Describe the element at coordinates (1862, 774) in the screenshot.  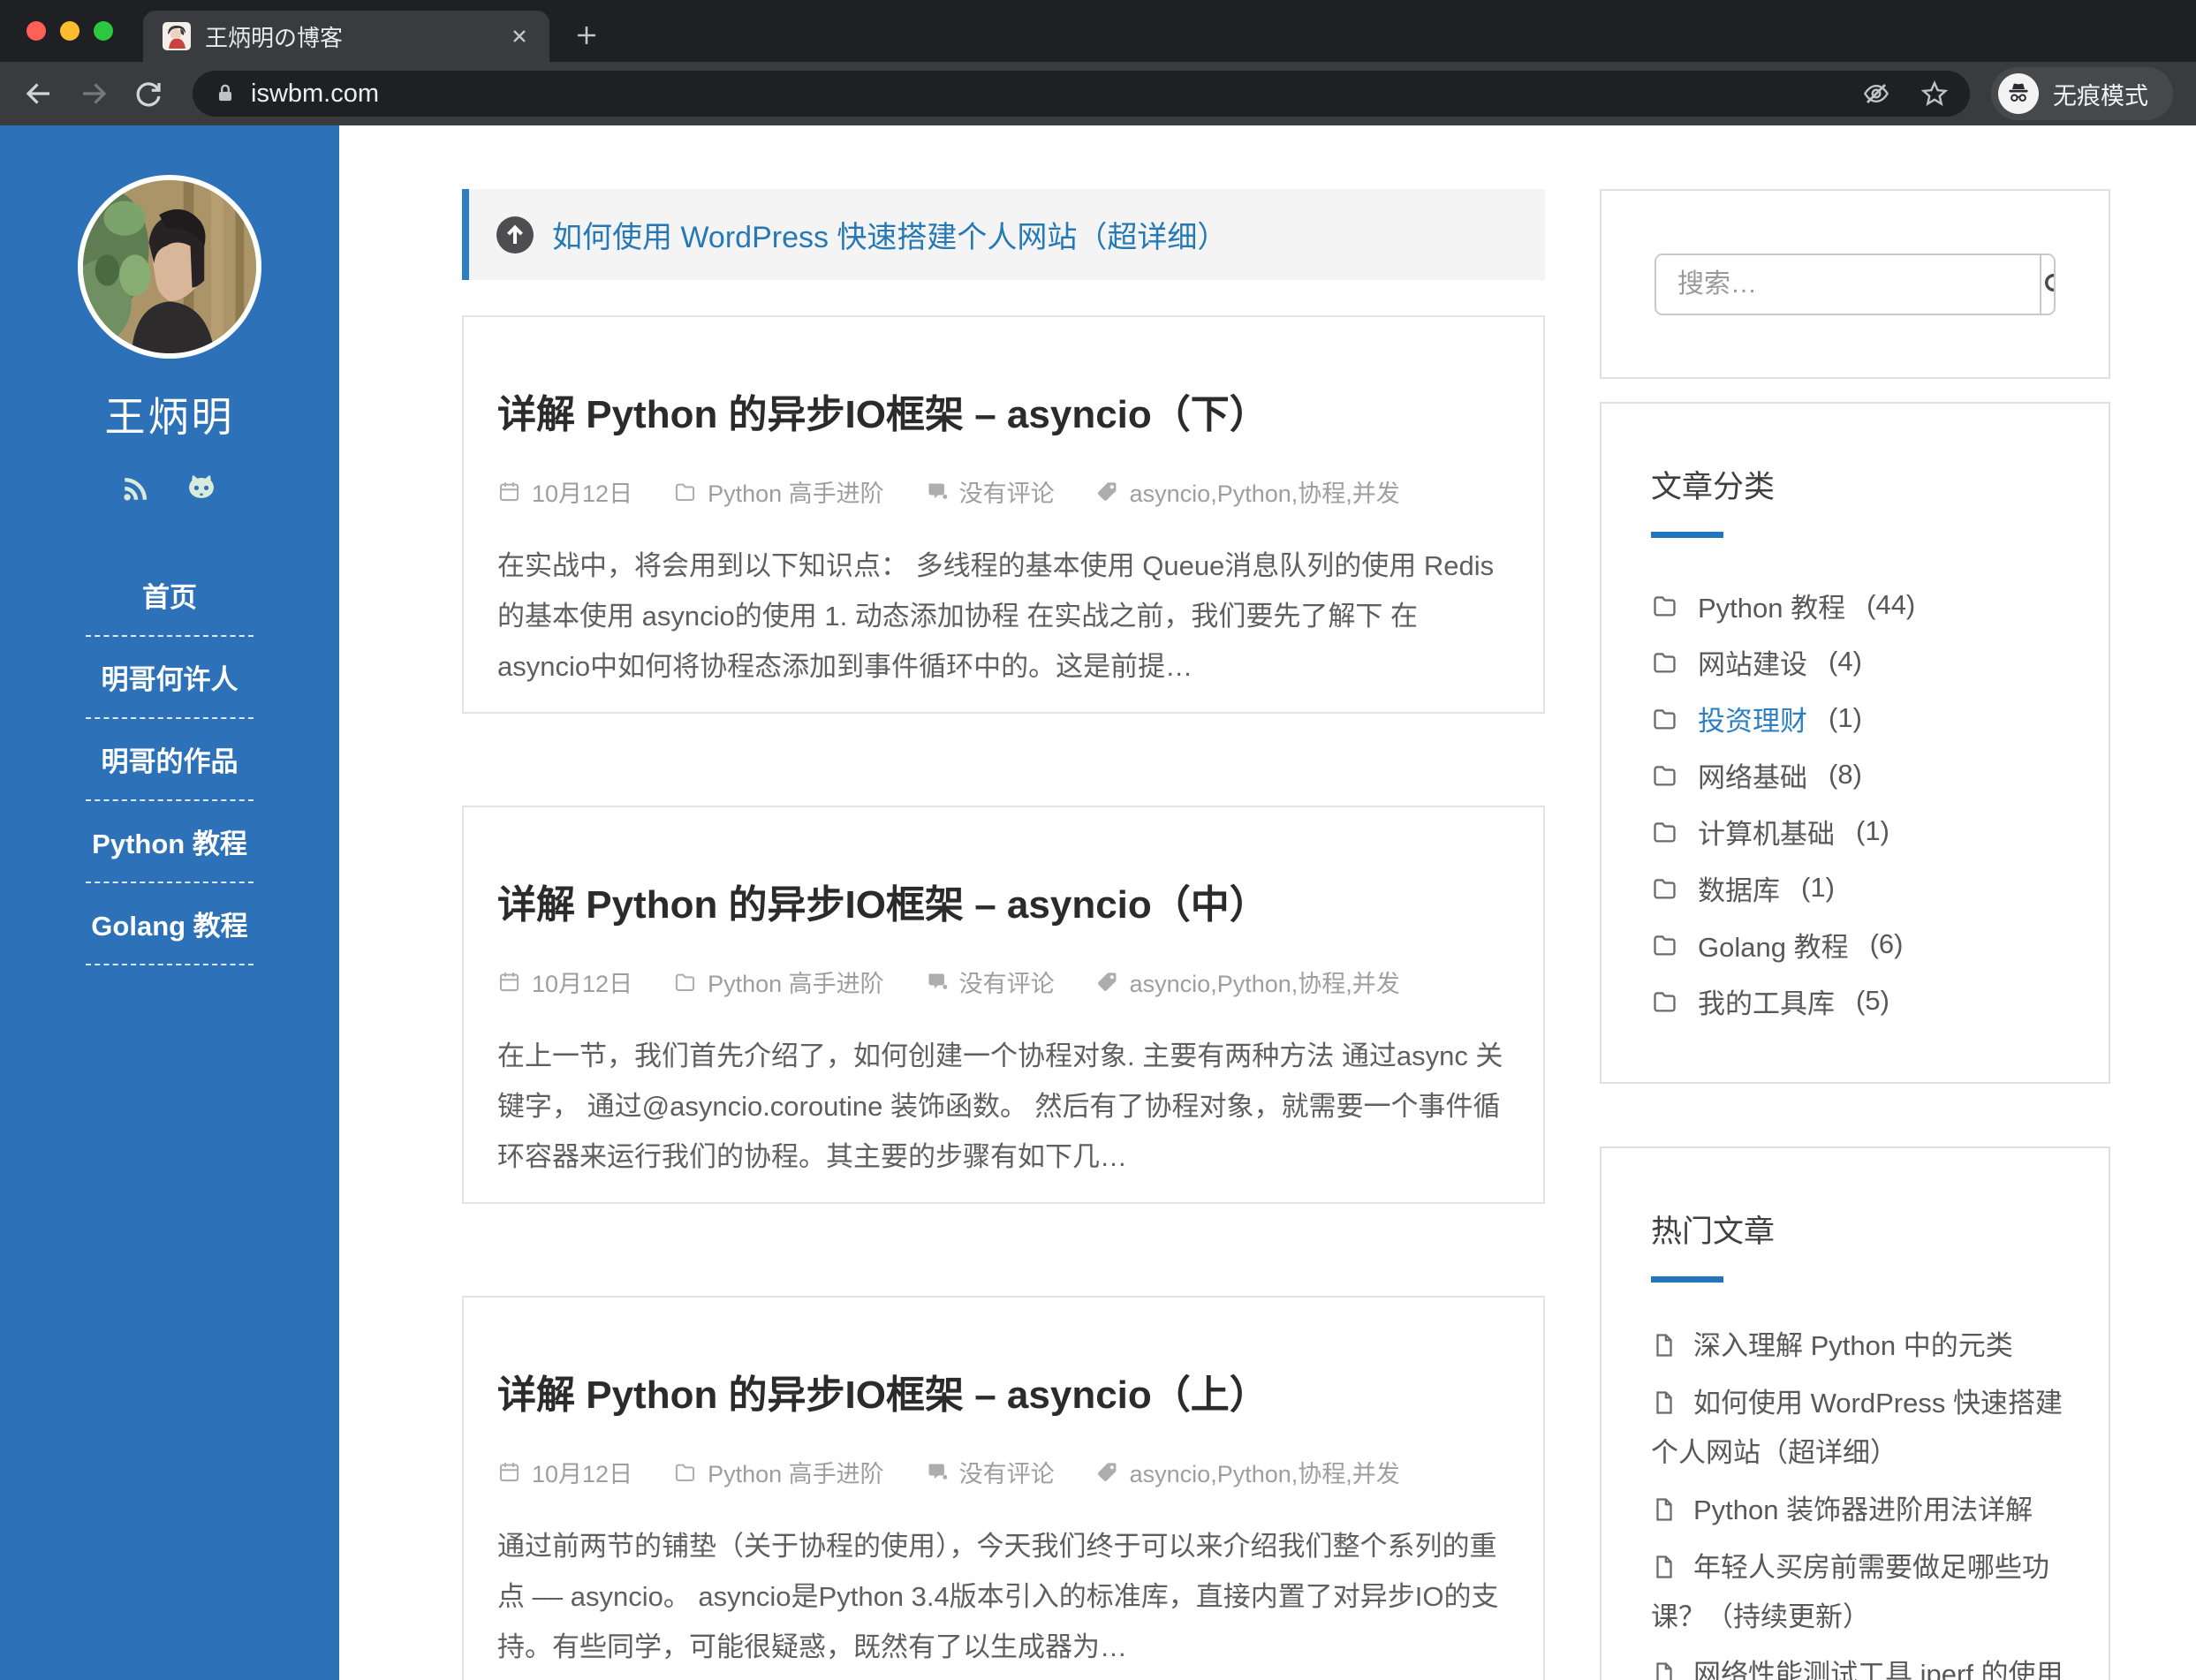
I see `category-item: 网络基础 (8)` at that location.